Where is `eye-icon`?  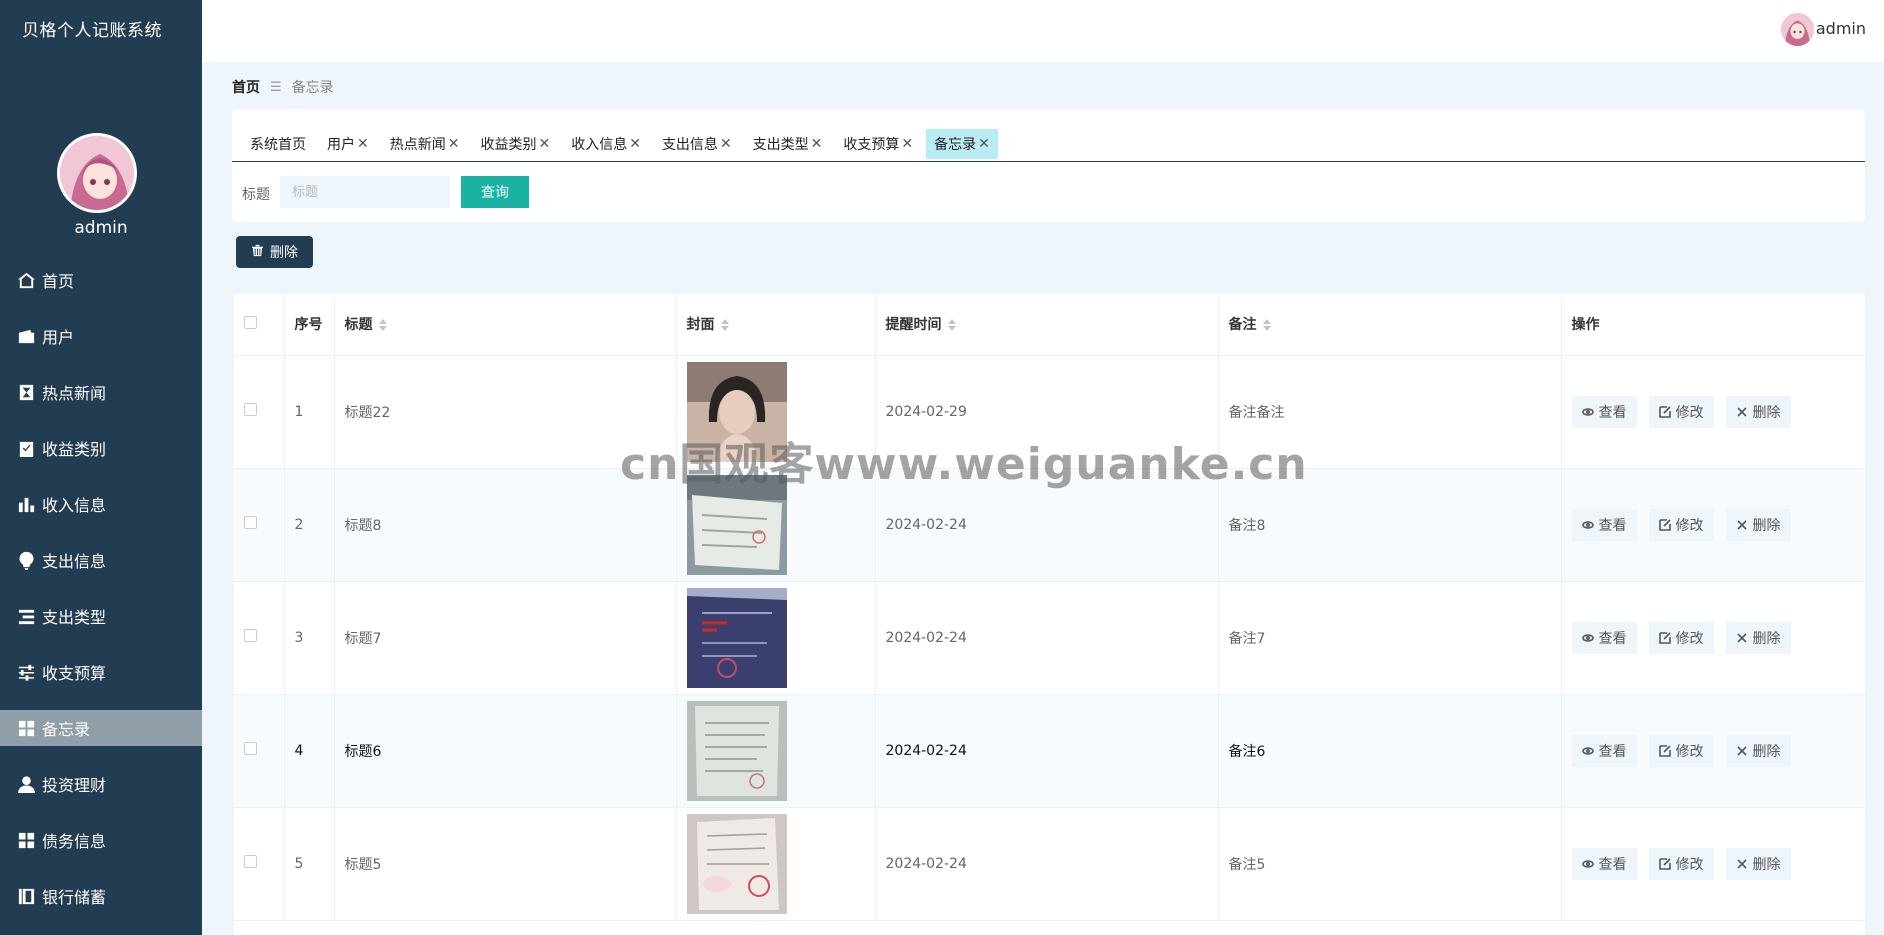 eye-icon is located at coordinates (1587, 411).